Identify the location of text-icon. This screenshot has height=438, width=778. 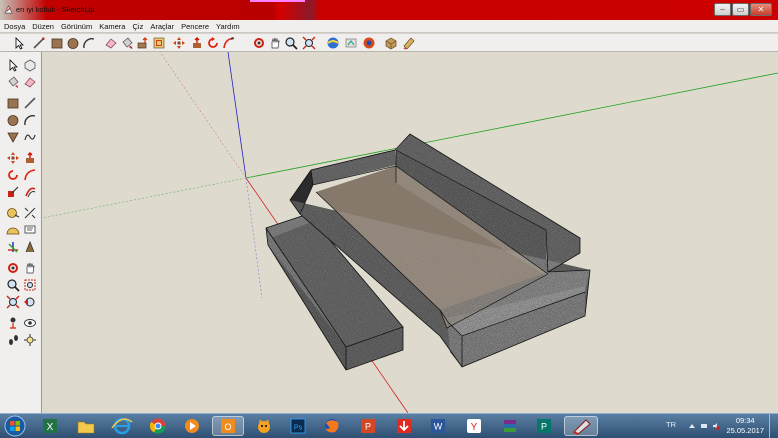
(30, 230).